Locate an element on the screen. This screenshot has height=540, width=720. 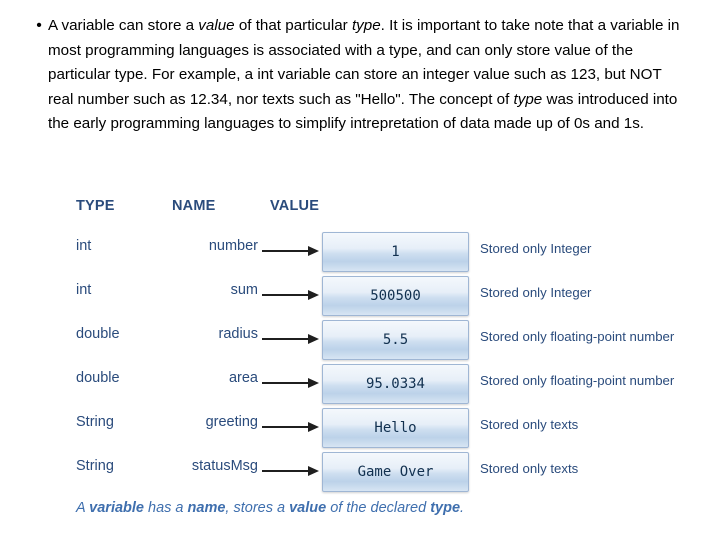
value-box: Game Over is located at coordinates (395, 472).